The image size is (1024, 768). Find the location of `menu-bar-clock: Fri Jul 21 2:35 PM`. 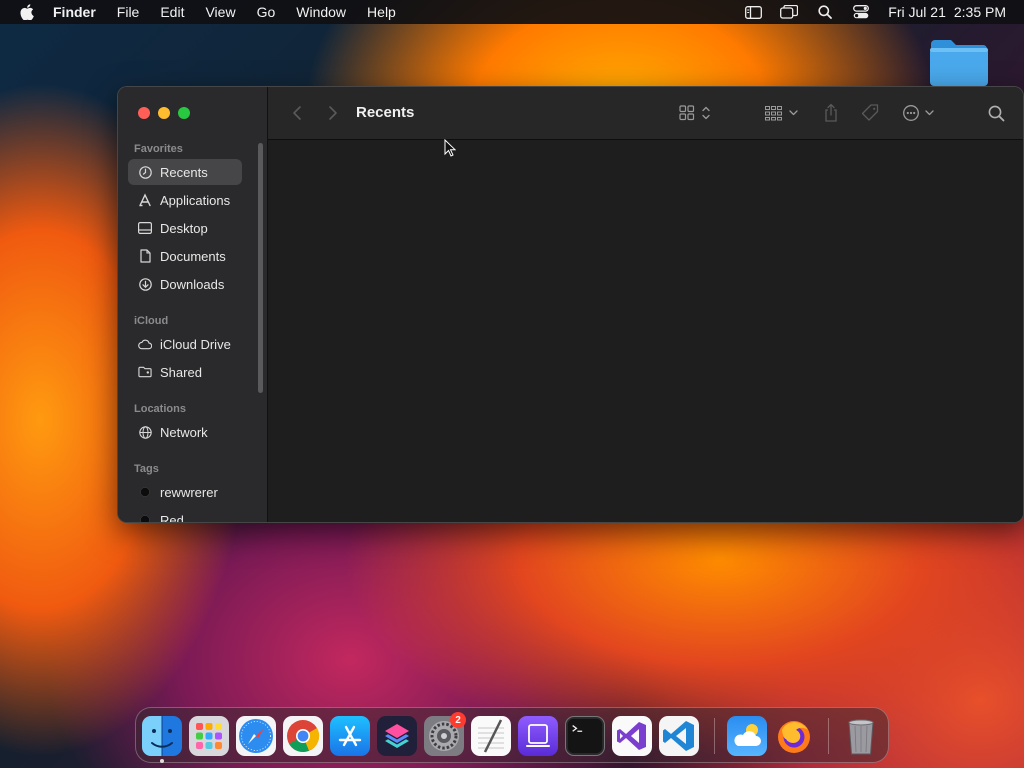

menu-bar-clock: Fri Jul 21 2:35 PM is located at coordinates (947, 12).